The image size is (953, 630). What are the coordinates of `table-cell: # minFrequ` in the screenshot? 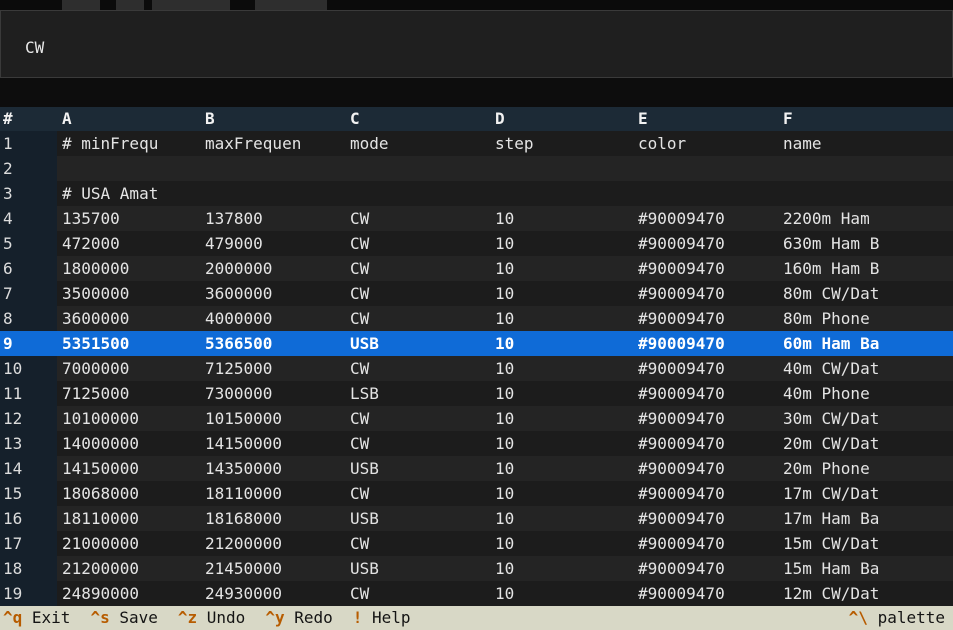 It's located at (128, 143).